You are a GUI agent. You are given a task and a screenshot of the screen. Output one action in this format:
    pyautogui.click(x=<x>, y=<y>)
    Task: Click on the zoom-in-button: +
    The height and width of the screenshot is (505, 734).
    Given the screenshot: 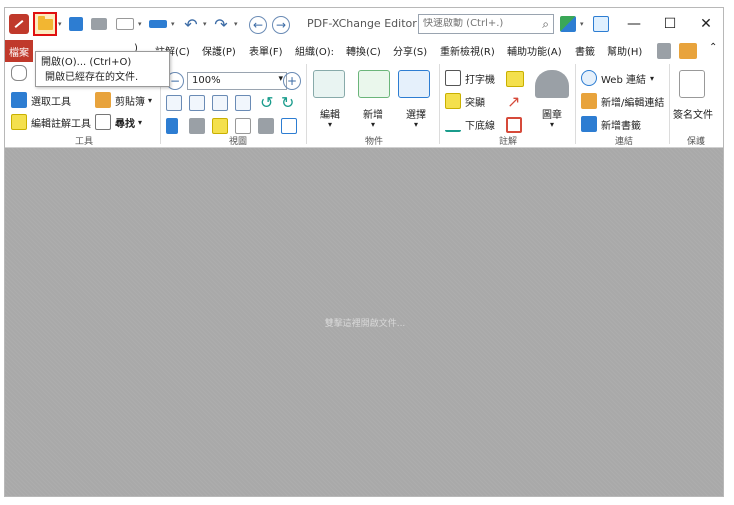 What is the action you would take?
    pyautogui.click(x=292, y=81)
    